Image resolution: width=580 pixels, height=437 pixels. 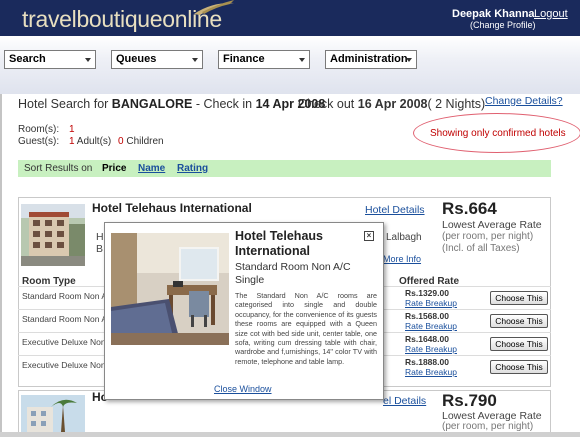 What do you see at coordinates (498, 133) in the screenshot?
I see `confirmed-hotels-note: Showing only confirmed hotels` at bounding box center [498, 133].